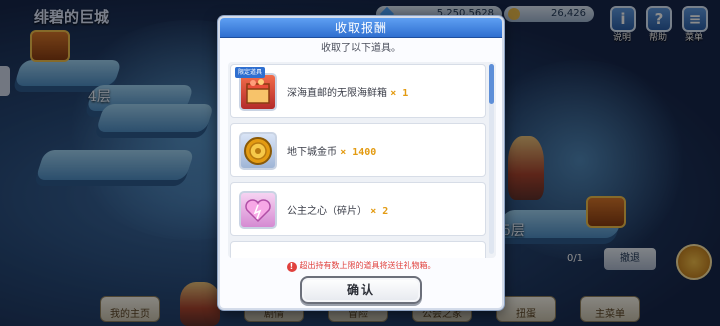 The width and height of the screenshot is (720, 326). I want to click on menu-icon: ≡, so click(695, 19).